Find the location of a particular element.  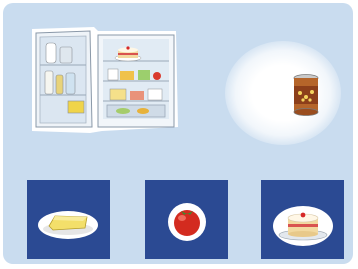

tomato-icon is located at coordinates (187, 222).